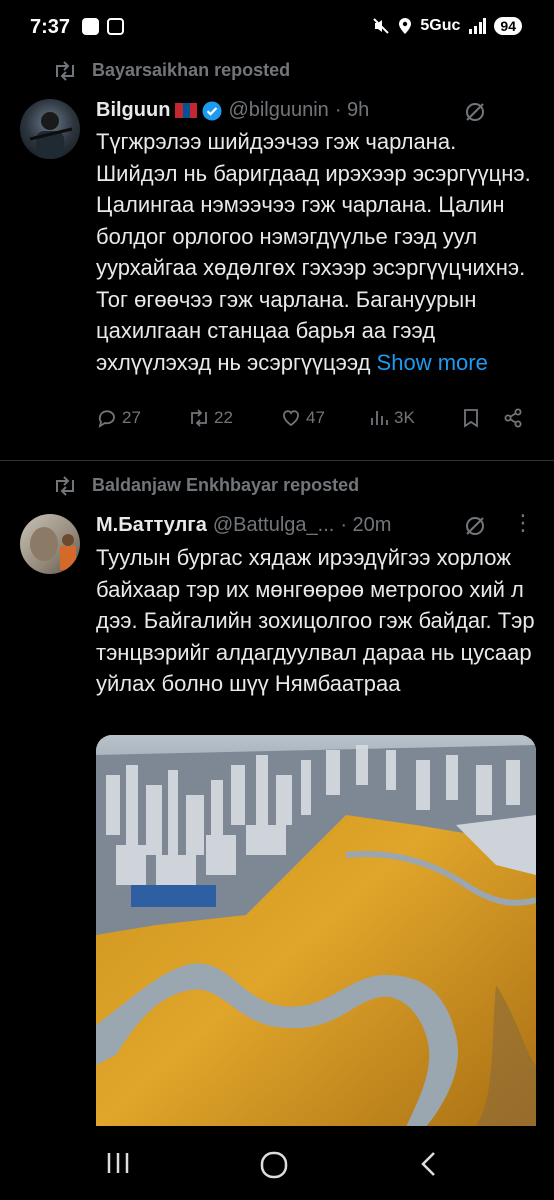  Describe the element at coordinates (90, 26) in the screenshot. I see `notification-icon` at that location.